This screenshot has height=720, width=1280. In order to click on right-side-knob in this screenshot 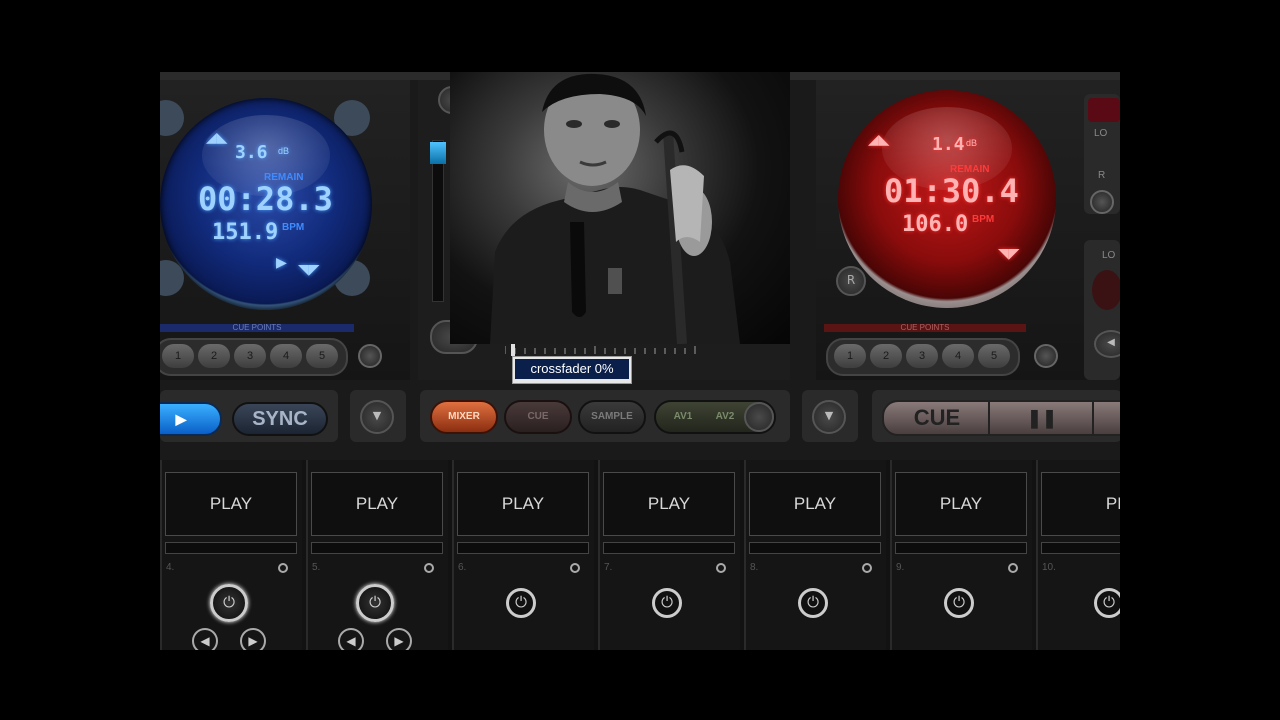, I will do `click(1102, 202)`.